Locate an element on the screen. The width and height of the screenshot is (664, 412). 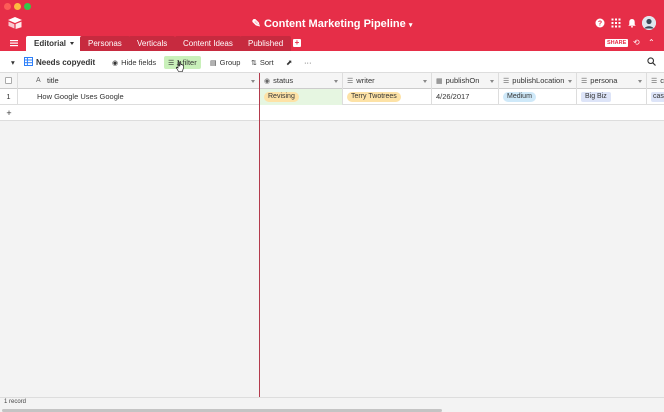
field-header-label: persona is located at coordinates (604, 80).